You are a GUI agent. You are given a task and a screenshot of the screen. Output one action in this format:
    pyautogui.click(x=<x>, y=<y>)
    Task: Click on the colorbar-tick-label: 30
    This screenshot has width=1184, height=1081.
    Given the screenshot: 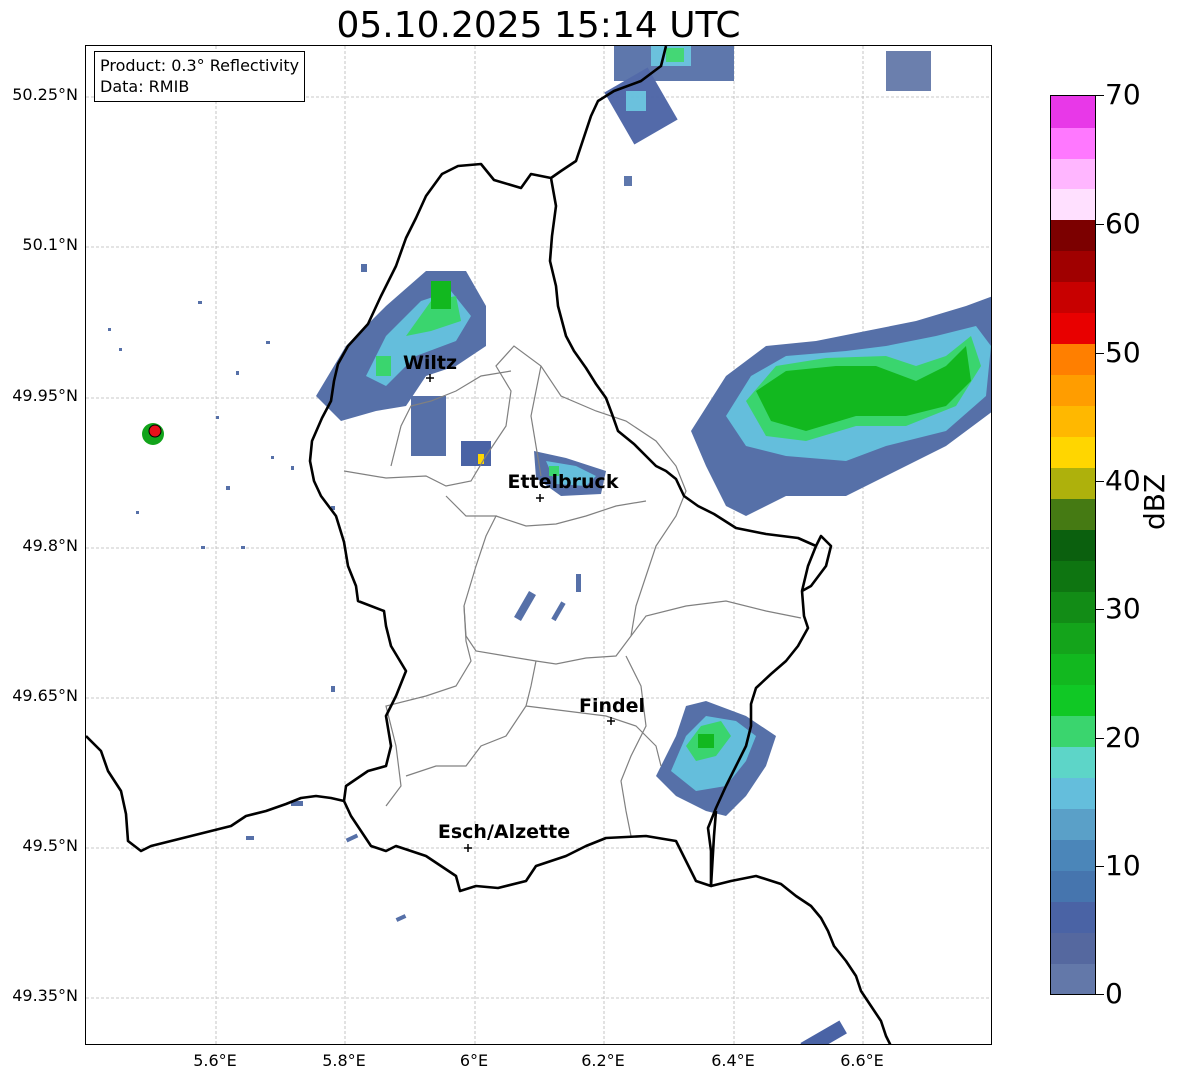 What is the action you would take?
    pyautogui.click(x=1123, y=608)
    